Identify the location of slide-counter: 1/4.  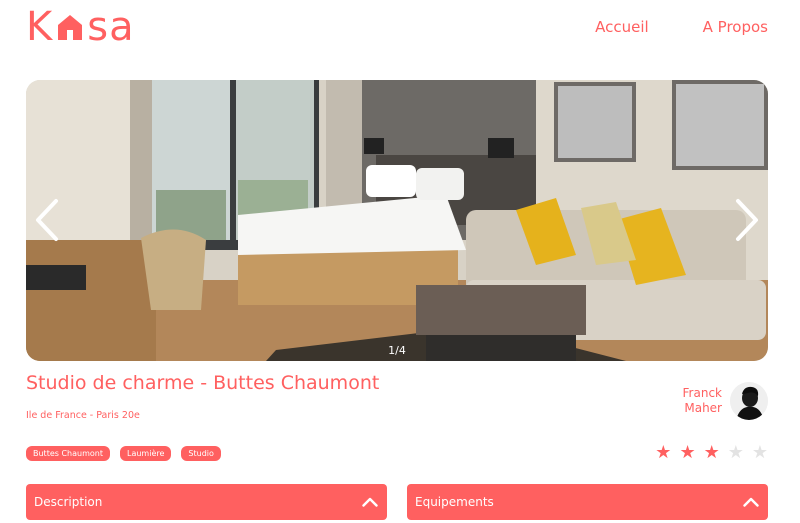
(397, 350).